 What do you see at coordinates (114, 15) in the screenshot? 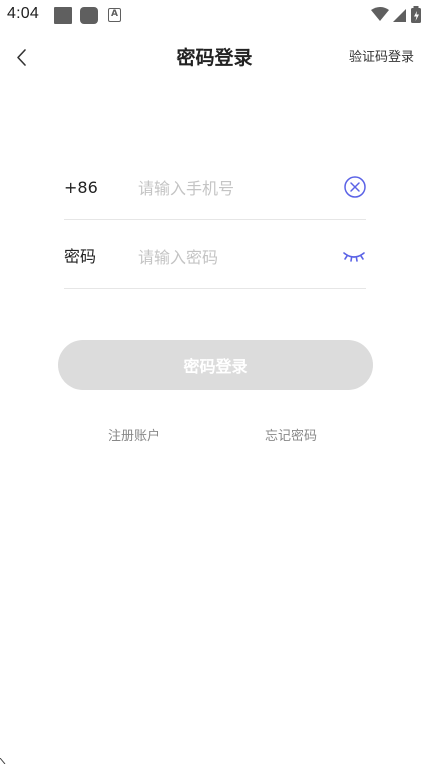
I see `a-notification-icon: A` at bounding box center [114, 15].